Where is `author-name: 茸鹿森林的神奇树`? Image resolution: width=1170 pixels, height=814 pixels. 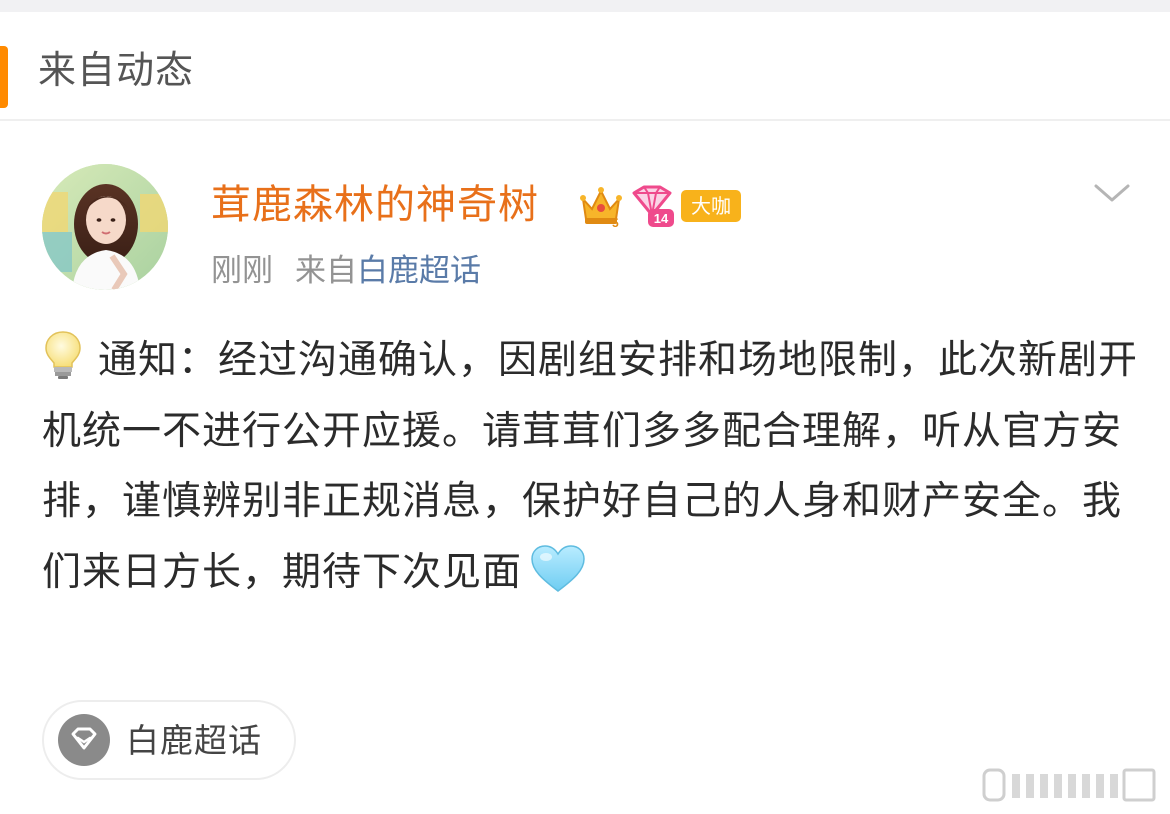
author-name: 茸鹿森林的神奇树 is located at coordinates (375, 205).